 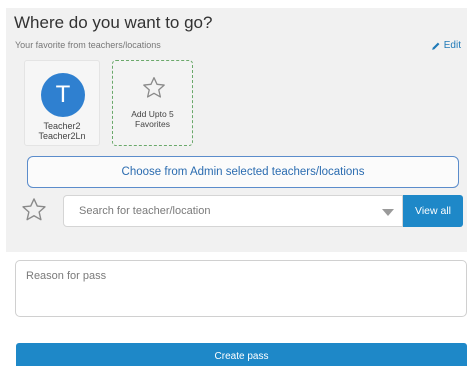 What do you see at coordinates (62, 126) in the screenshot?
I see `favorite-first-name: Teacher2` at bounding box center [62, 126].